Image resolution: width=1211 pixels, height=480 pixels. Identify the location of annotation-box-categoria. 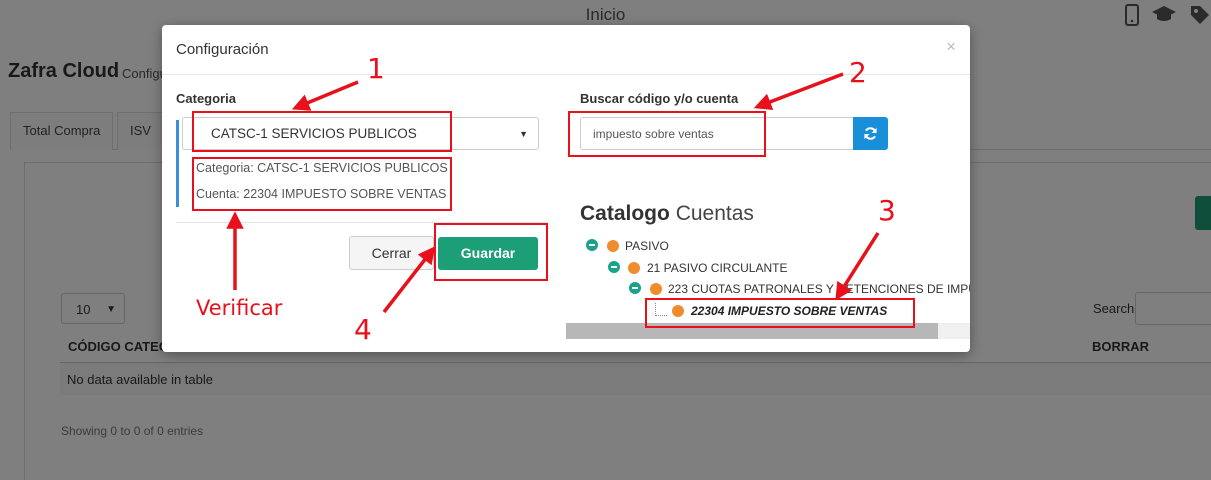
(322, 131).